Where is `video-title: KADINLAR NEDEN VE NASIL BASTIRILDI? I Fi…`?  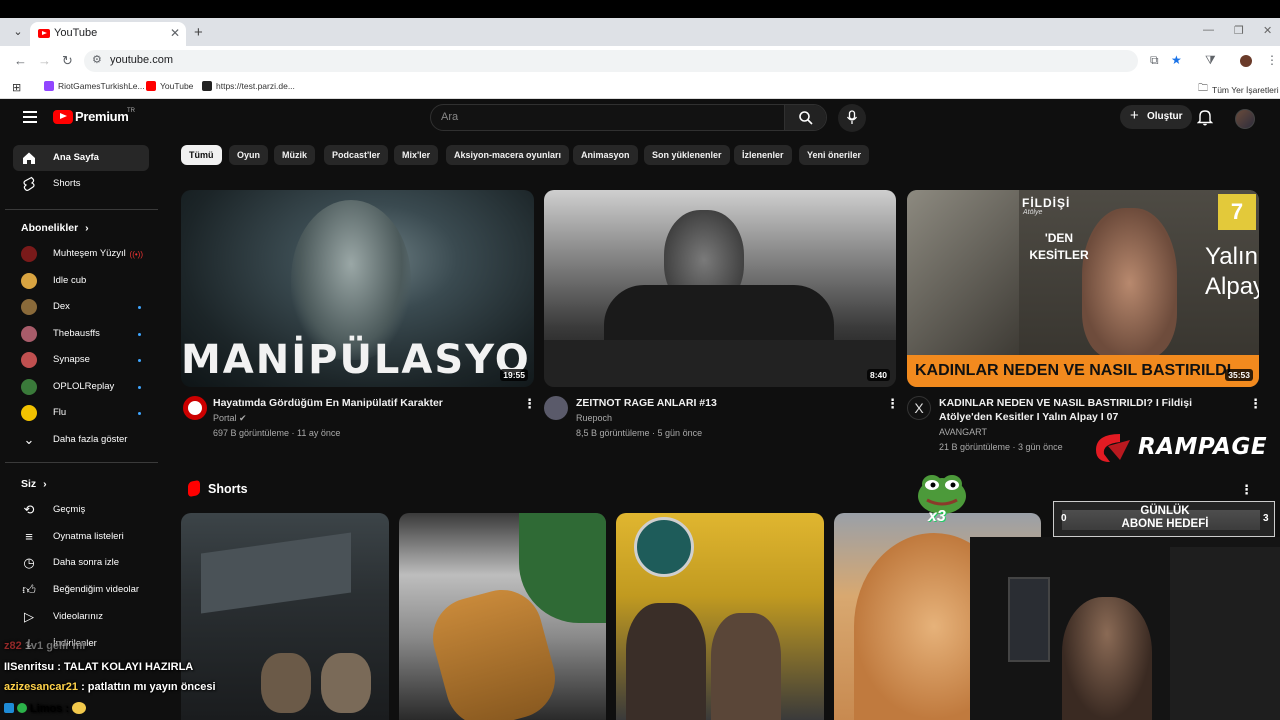 video-title: KADINLAR NEDEN VE NASIL BASTIRILDI? I Fi… is located at coordinates (1089, 410).